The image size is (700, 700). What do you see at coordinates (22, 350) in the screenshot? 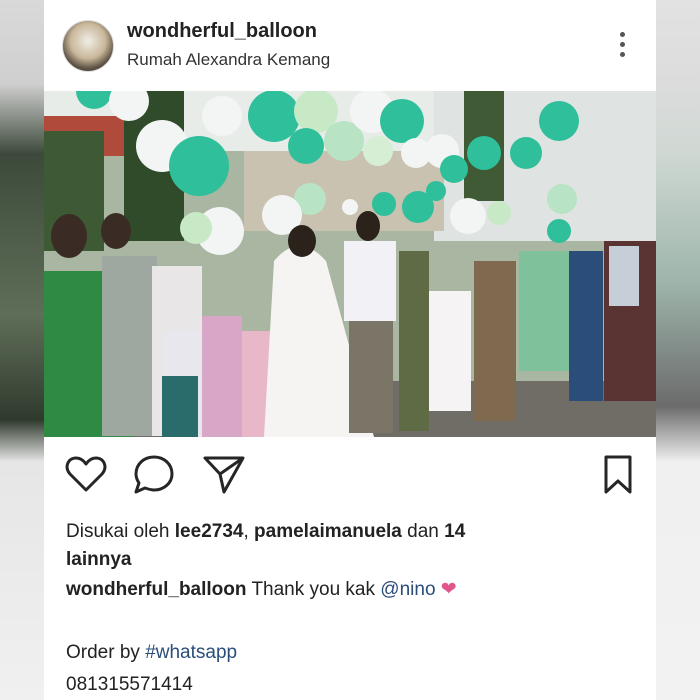
I see `background-blur-left` at bounding box center [22, 350].